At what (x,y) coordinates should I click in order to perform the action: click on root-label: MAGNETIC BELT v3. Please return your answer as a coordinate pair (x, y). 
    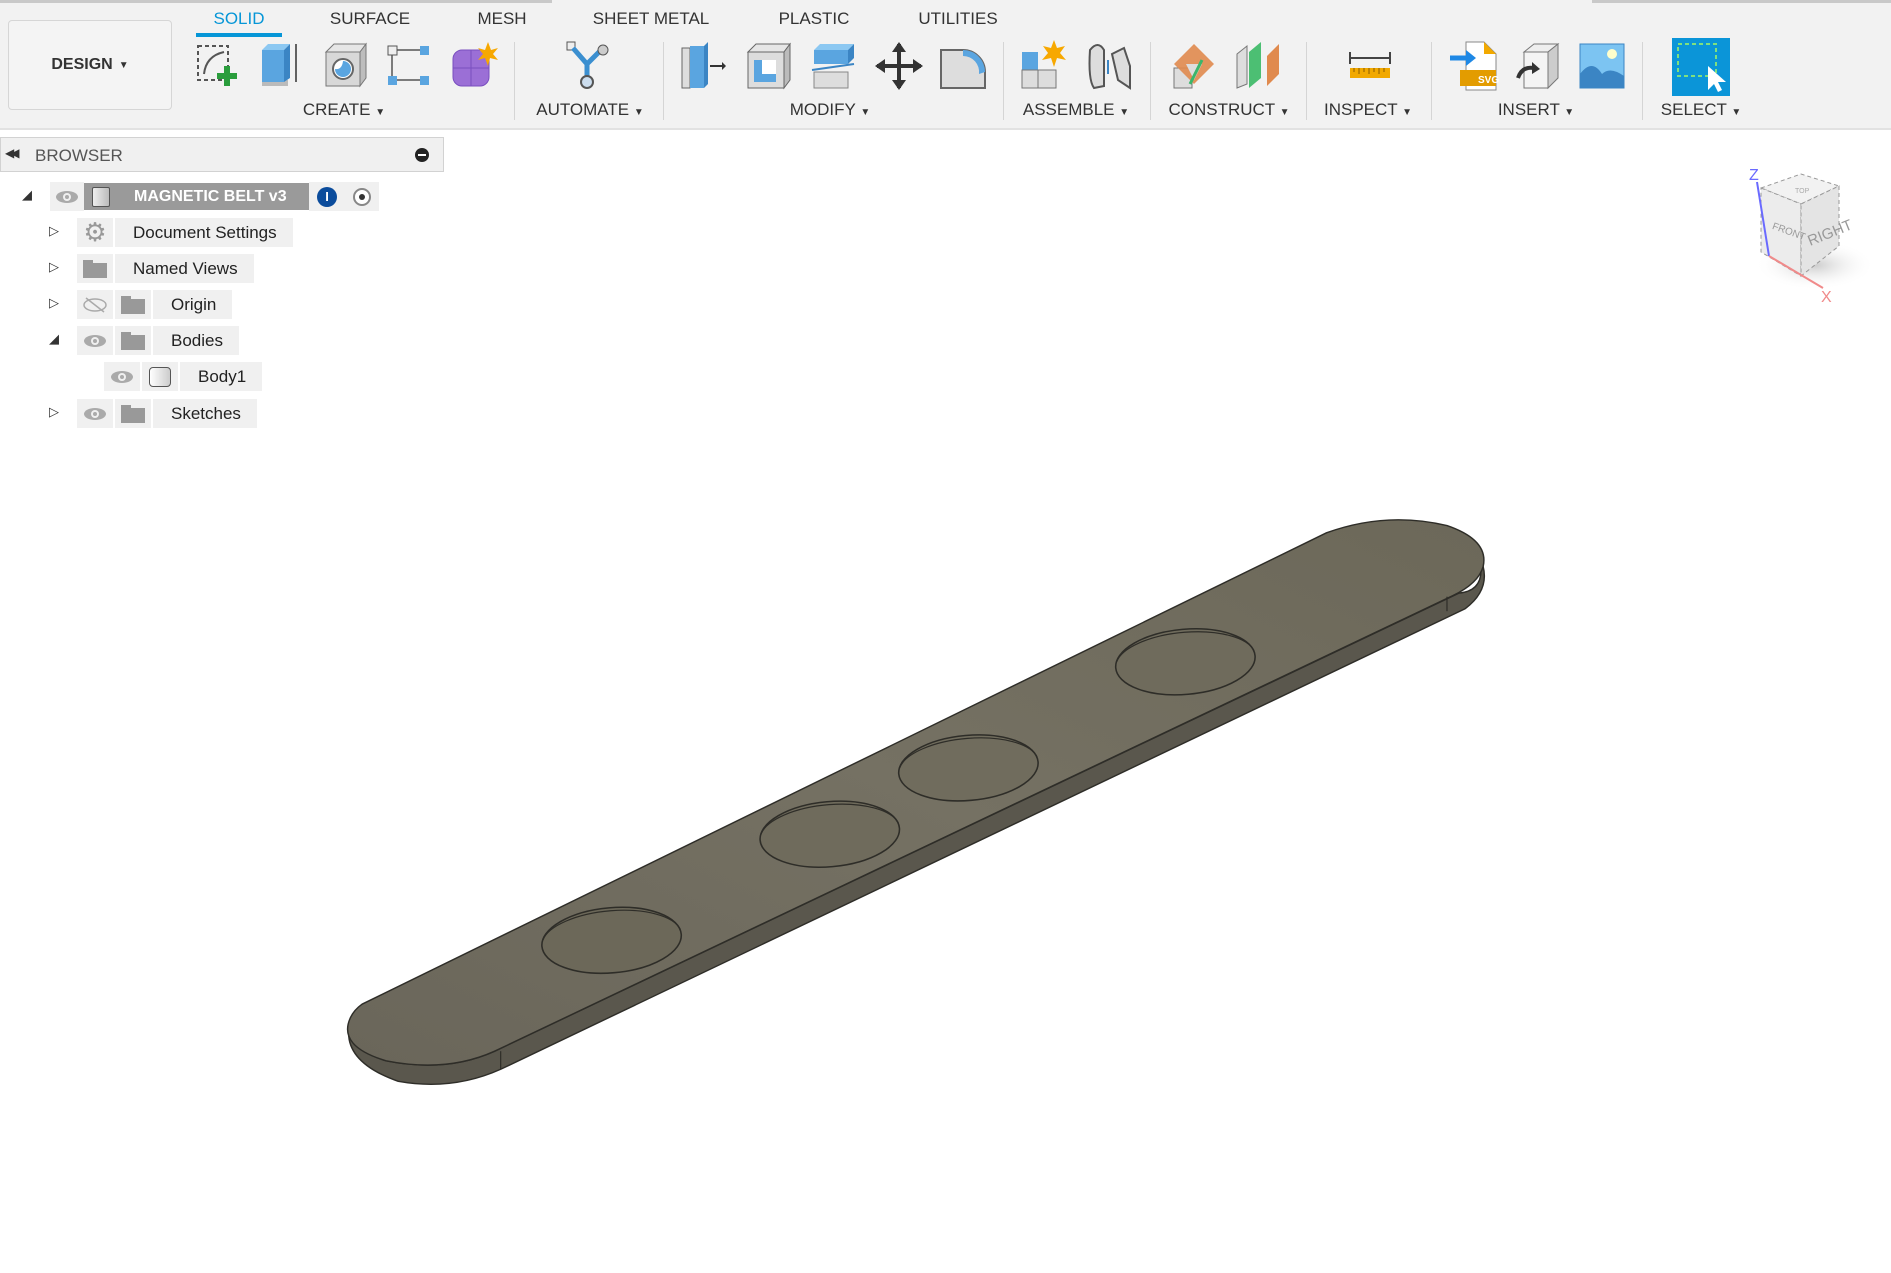
    Looking at the image, I should click on (210, 196).